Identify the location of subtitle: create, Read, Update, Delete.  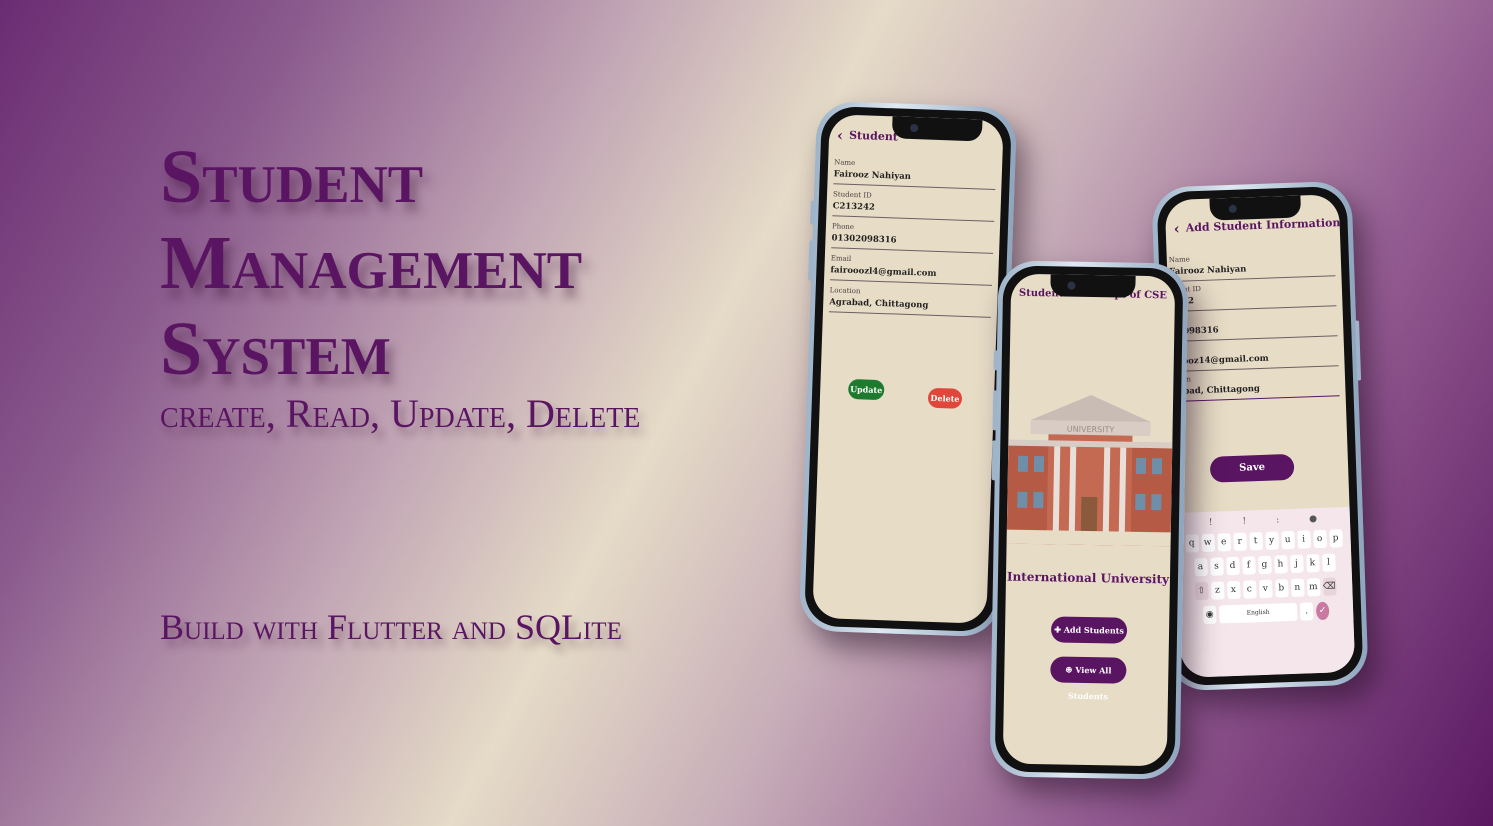
(400, 413).